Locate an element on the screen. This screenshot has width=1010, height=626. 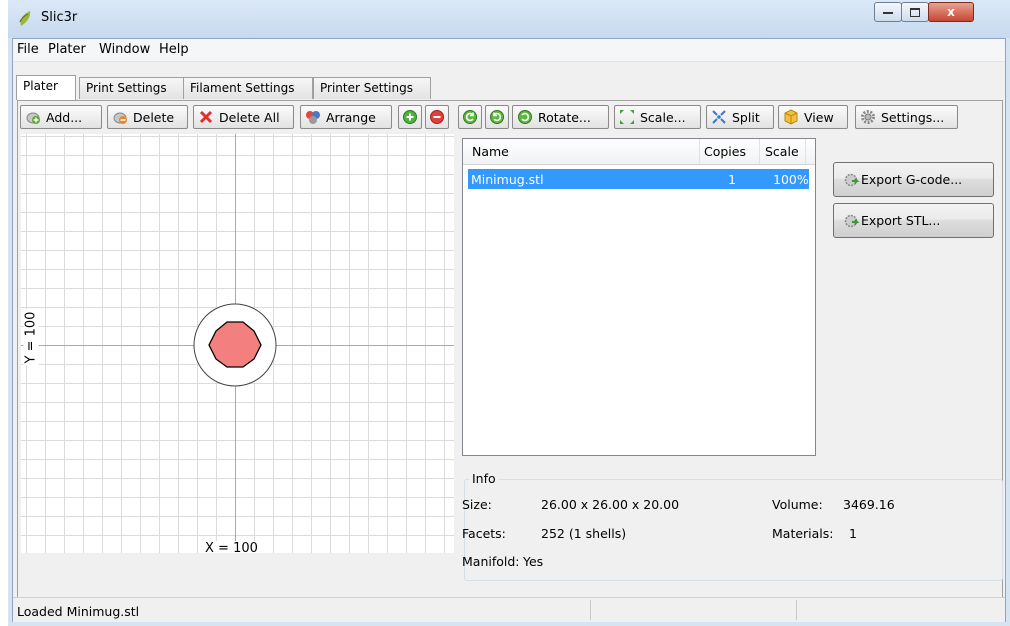
split-icon is located at coordinates (719, 117).